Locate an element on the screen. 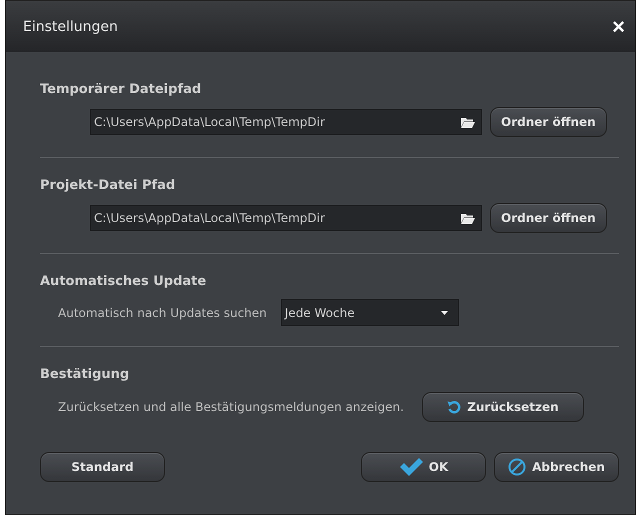  reset-description: Zurücksetzen und alle Bestätigungsmeldungen anzeigen. is located at coordinates (231, 407).